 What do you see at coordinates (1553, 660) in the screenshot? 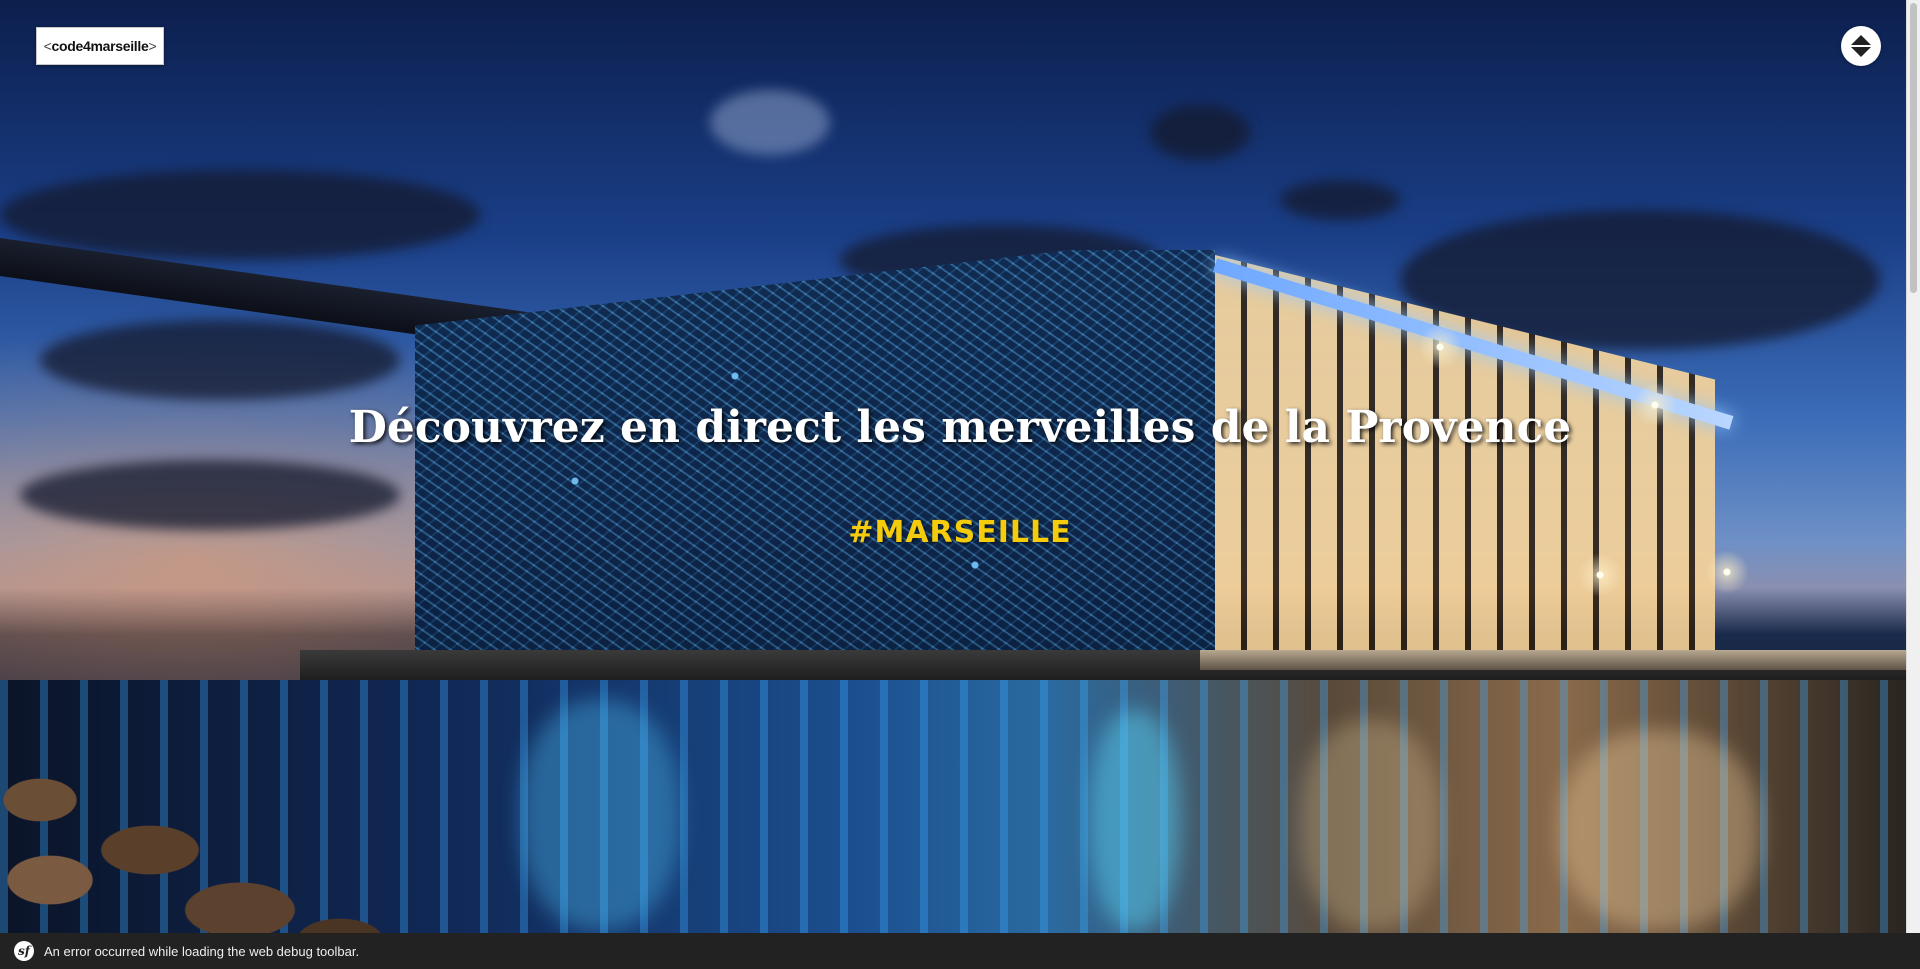
I see `quay-promenade` at bounding box center [1553, 660].